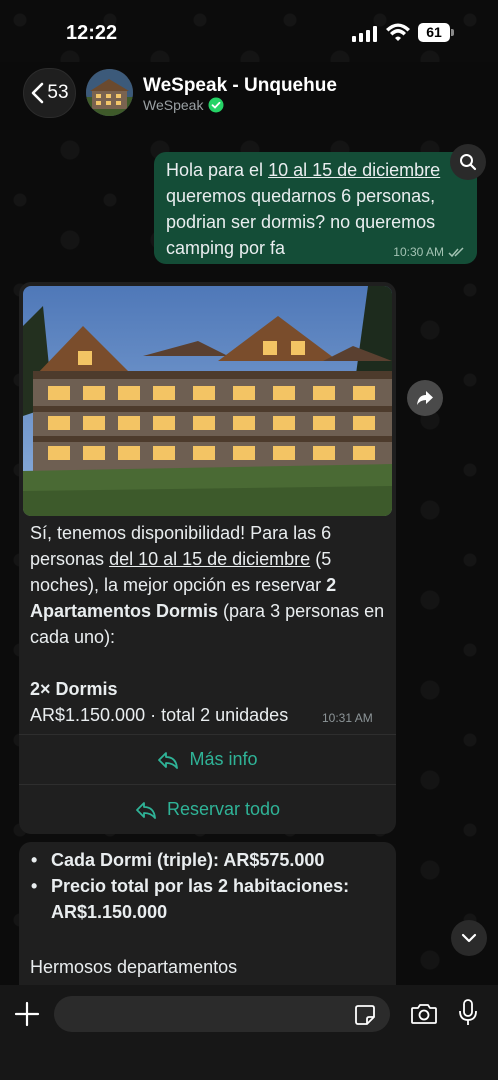 The image size is (498, 1080). I want to click on status-time: 12:22, so click(92, 33).